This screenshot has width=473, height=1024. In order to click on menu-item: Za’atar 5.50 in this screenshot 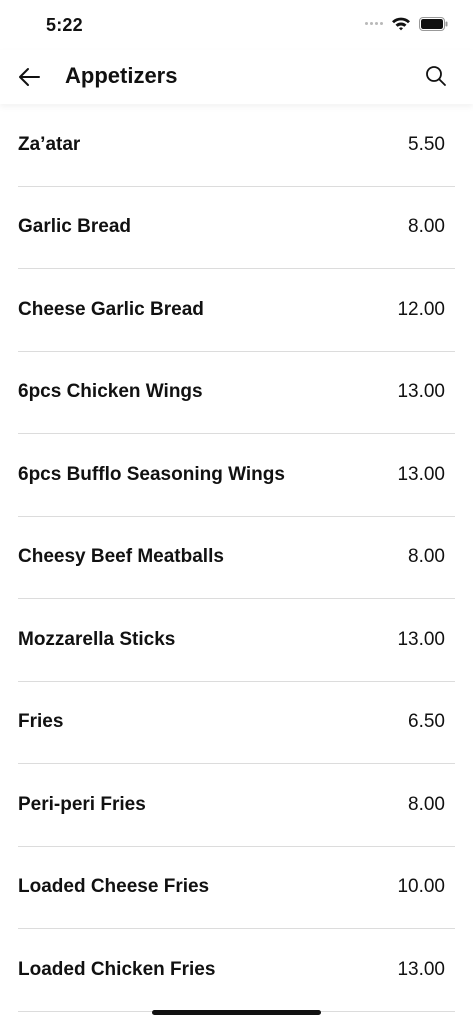, I will do `click(236, 145)`.